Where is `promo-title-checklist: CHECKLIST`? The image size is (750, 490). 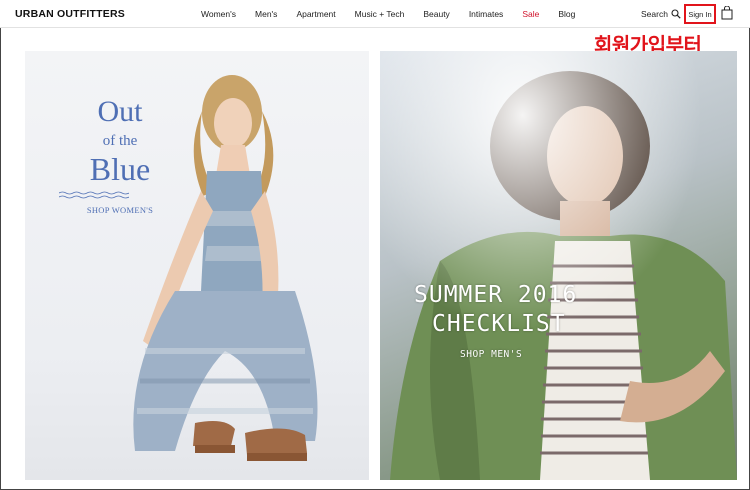
promo-title-checklist: CHECKLIST is located at coordinates (499, 324).